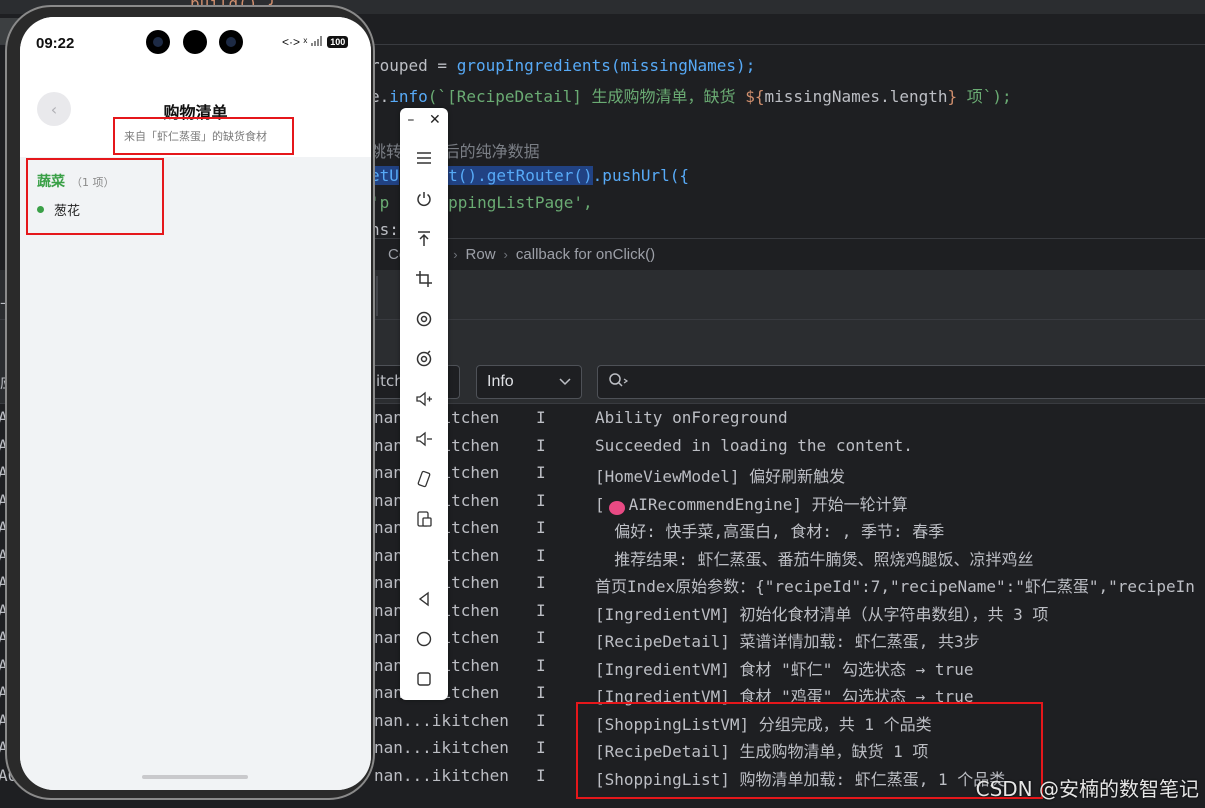  Describe the element at coordinates (768, 504) in the screenshot. I see `log-message-text: AIRecommendEngine] 开始一轮计算` at that location.